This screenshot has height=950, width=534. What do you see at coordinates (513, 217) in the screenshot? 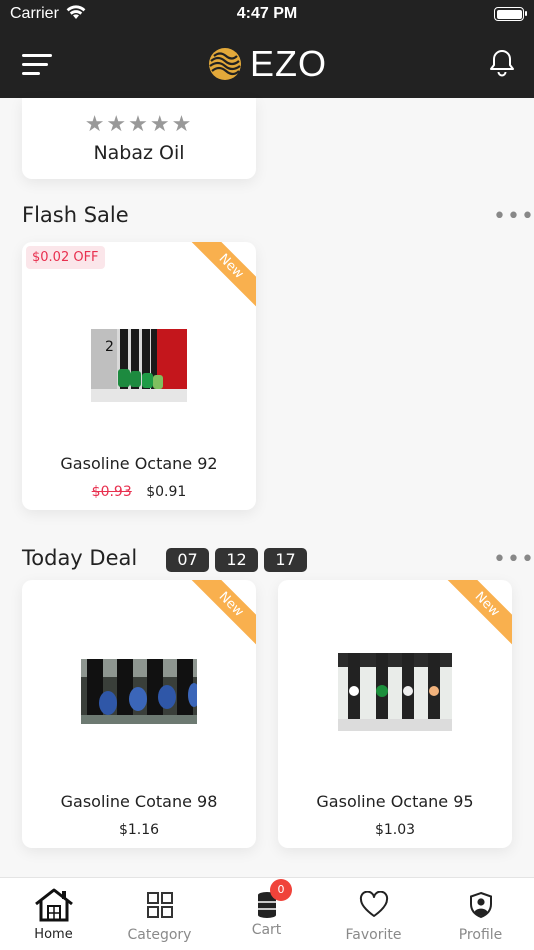
I see `flash-sale-more-icon: •••` at bounding box center [513, 217].